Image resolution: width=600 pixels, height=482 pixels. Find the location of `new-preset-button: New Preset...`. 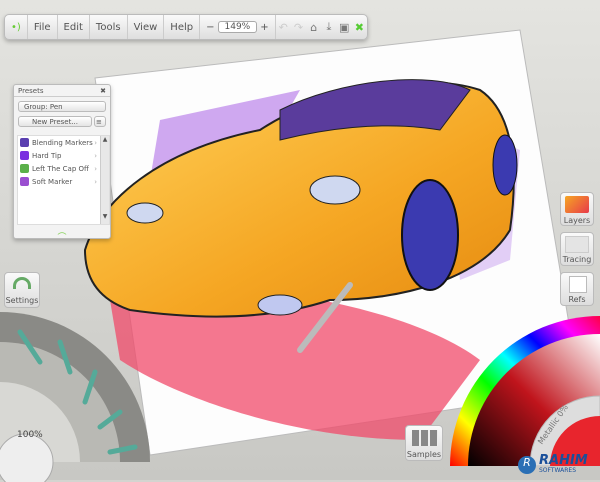

new-preset-button: New Preset... is located at coordinates (55, 121).